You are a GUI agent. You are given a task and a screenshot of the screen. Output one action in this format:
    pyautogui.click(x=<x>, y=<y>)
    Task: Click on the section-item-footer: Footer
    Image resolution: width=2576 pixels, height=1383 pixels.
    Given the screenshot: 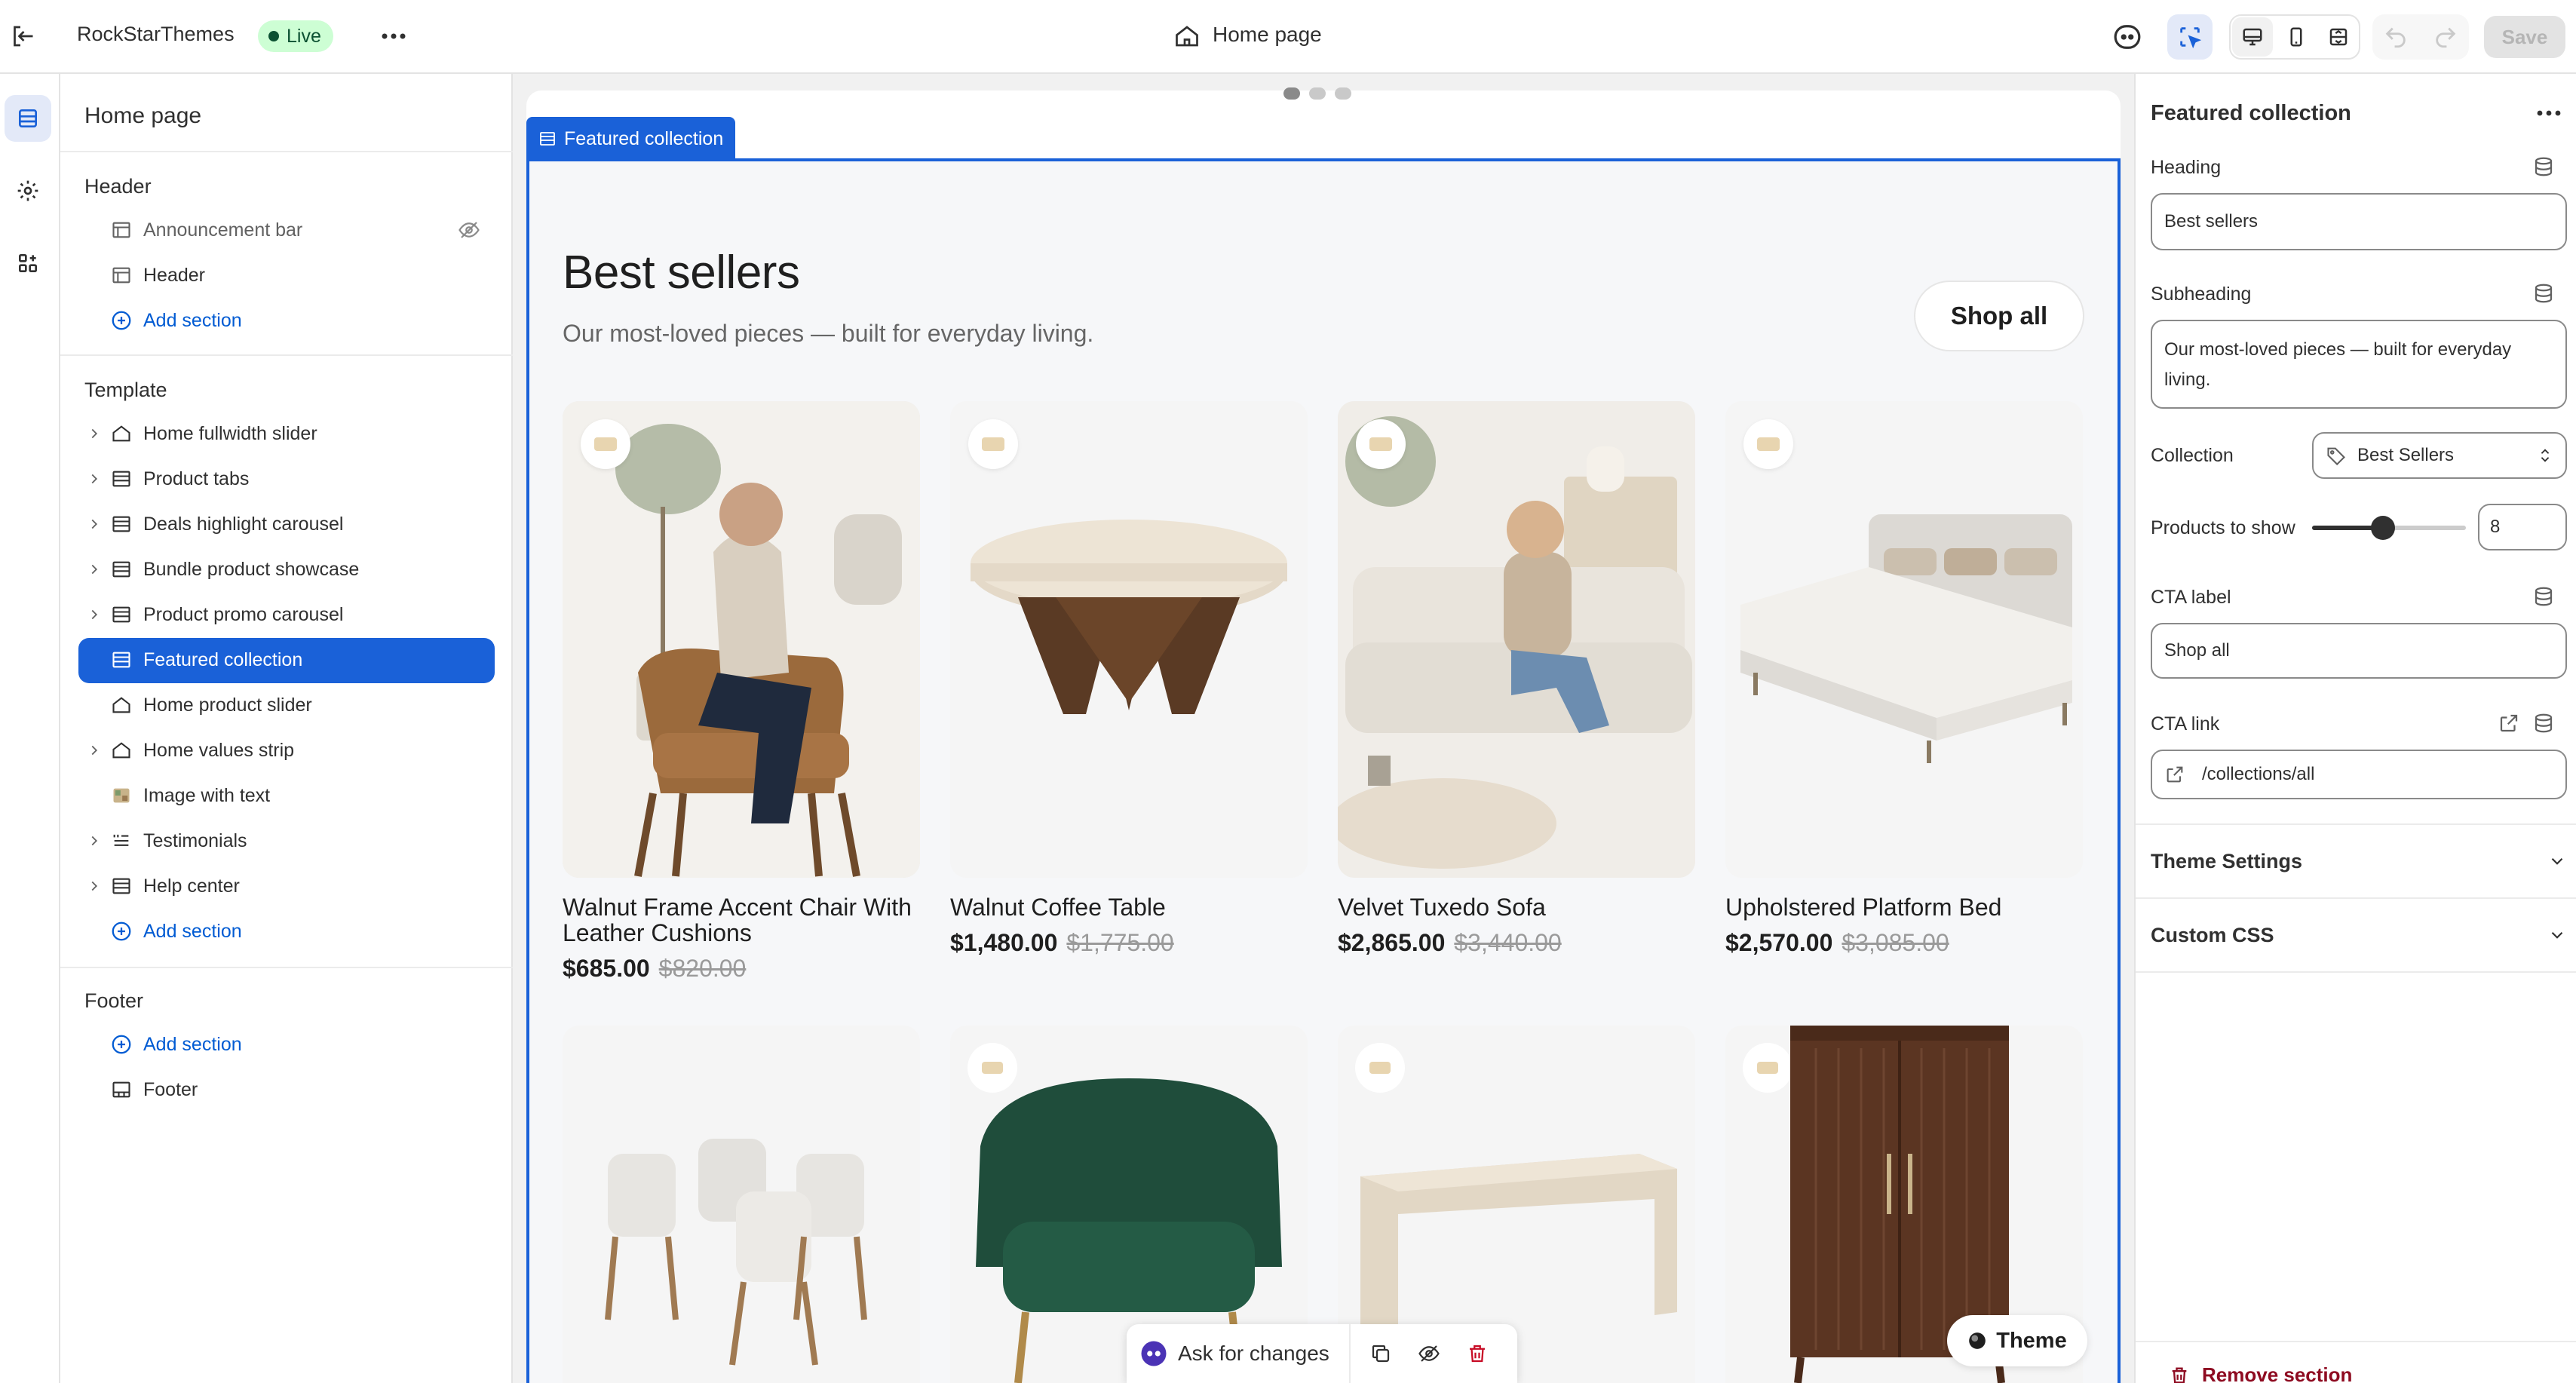 What is the action you would take?
    pyautogui.click(x=298, y=1090)
    